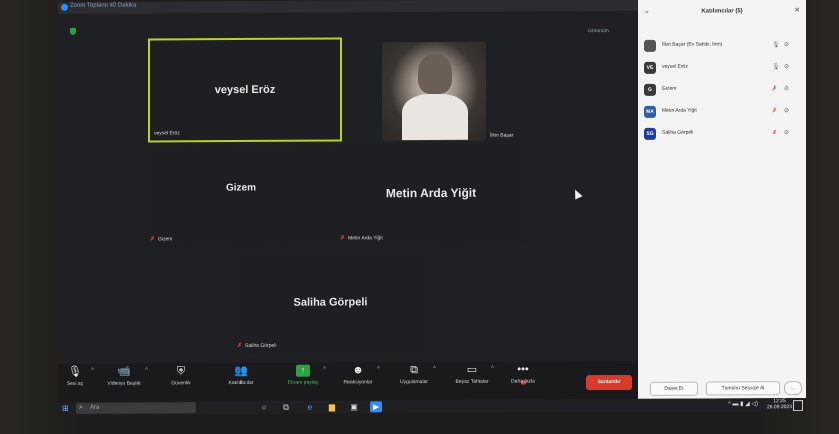  I want to click on security-button: ⛨ Güvenlik, so click(181, 375).